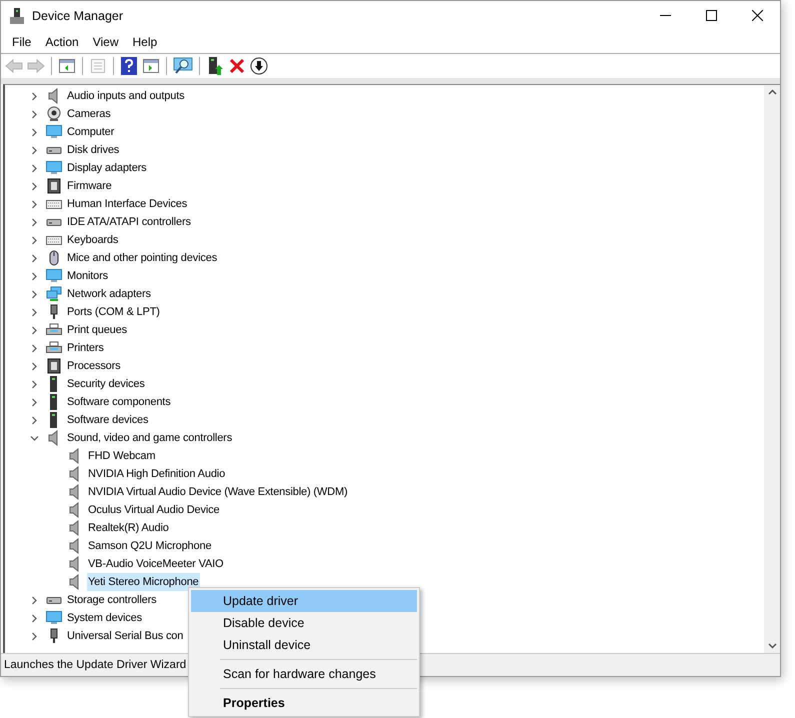 The width and height of the screenshot is (795, 718). Describe the element at coordinates (153, 510) in the screenshot. I see `tree-item: Oculus Virtual Audio Device` at that location.